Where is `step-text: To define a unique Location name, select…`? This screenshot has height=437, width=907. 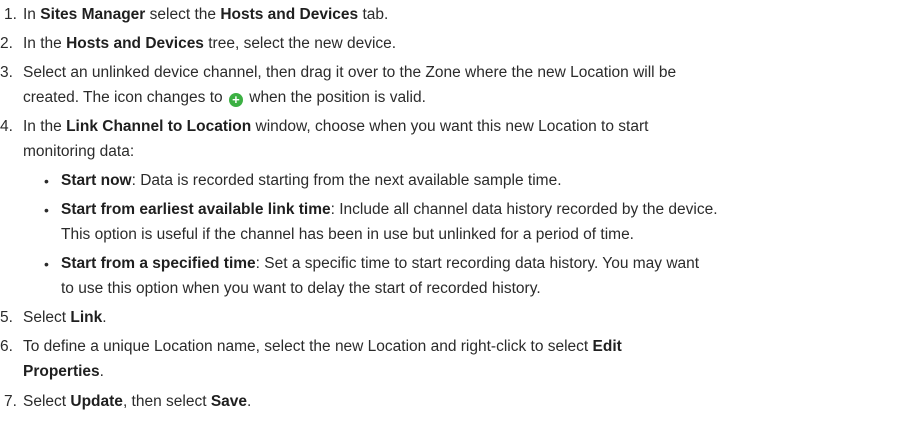
step-text: To define a unique Location name, select… is located at coordinates (322, 346).